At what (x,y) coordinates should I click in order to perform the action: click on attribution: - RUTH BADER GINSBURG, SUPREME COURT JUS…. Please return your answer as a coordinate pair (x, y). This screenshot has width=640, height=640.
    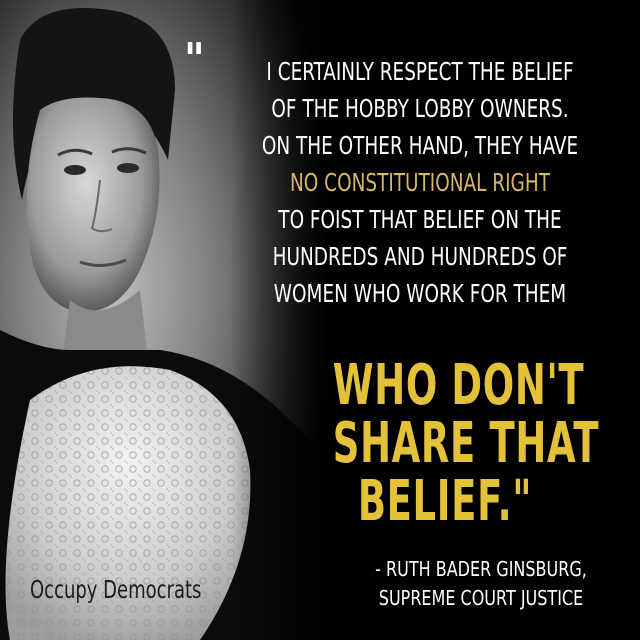
    Looking at the image, I should click on (481, 584).